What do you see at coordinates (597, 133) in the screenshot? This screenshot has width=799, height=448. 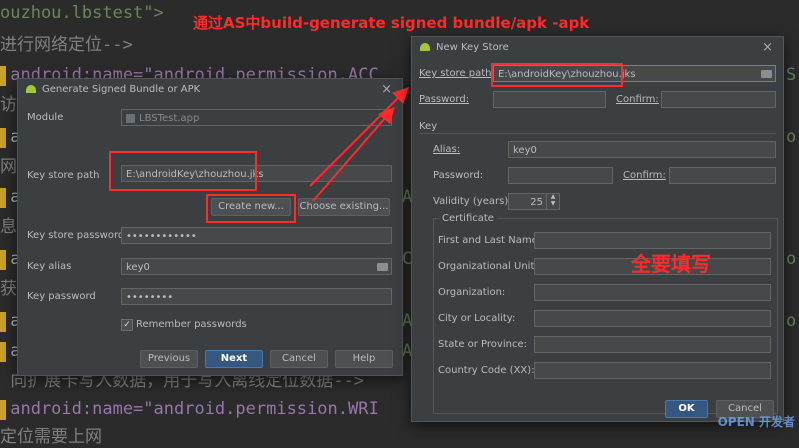 I see `key-divider` at bounding box center [597, 133].